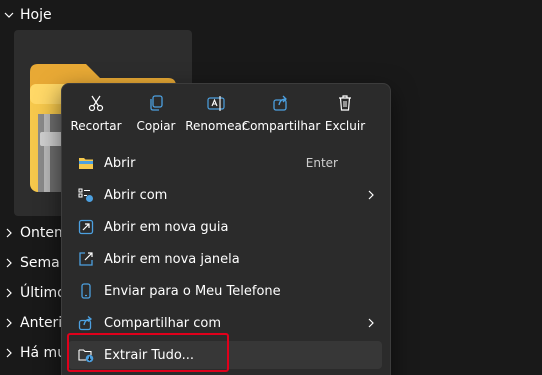 The height and width of the screenshot is (375, 542). I want to click on menu-item-label: Abrir com, so click(136, 195).